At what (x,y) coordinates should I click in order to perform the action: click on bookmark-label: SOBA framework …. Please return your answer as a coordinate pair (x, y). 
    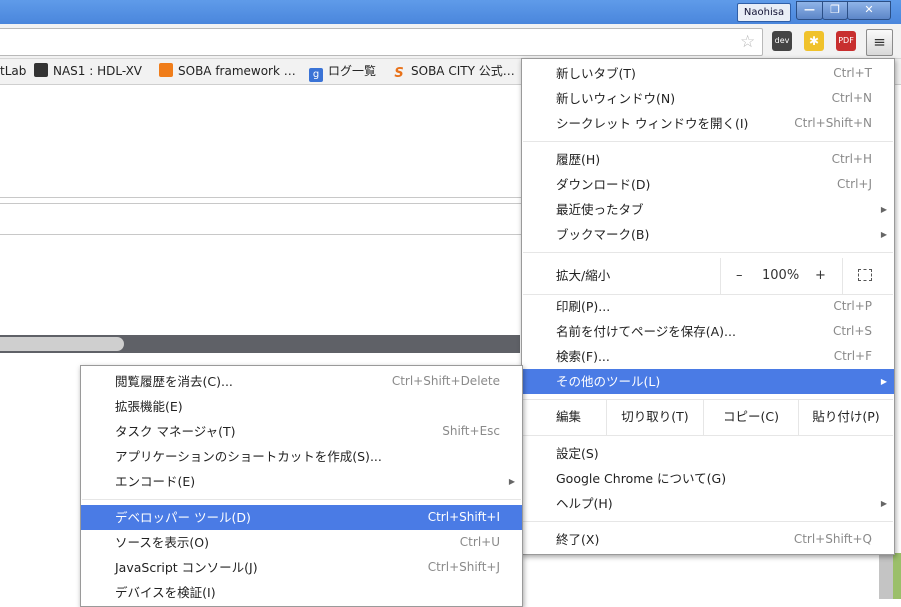
    Looking at the image, I should click on (237, 71).